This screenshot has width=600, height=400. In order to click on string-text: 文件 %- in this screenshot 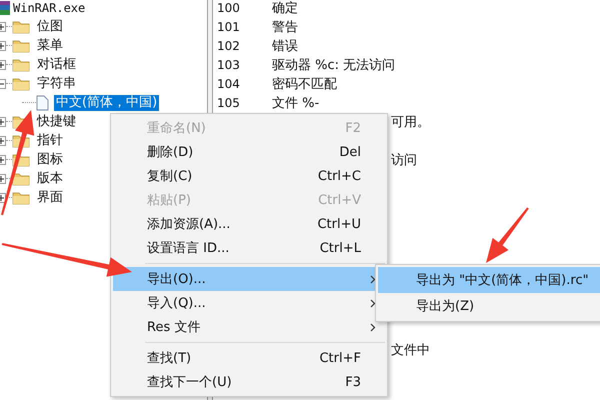, I will do `click(296, 103)`.